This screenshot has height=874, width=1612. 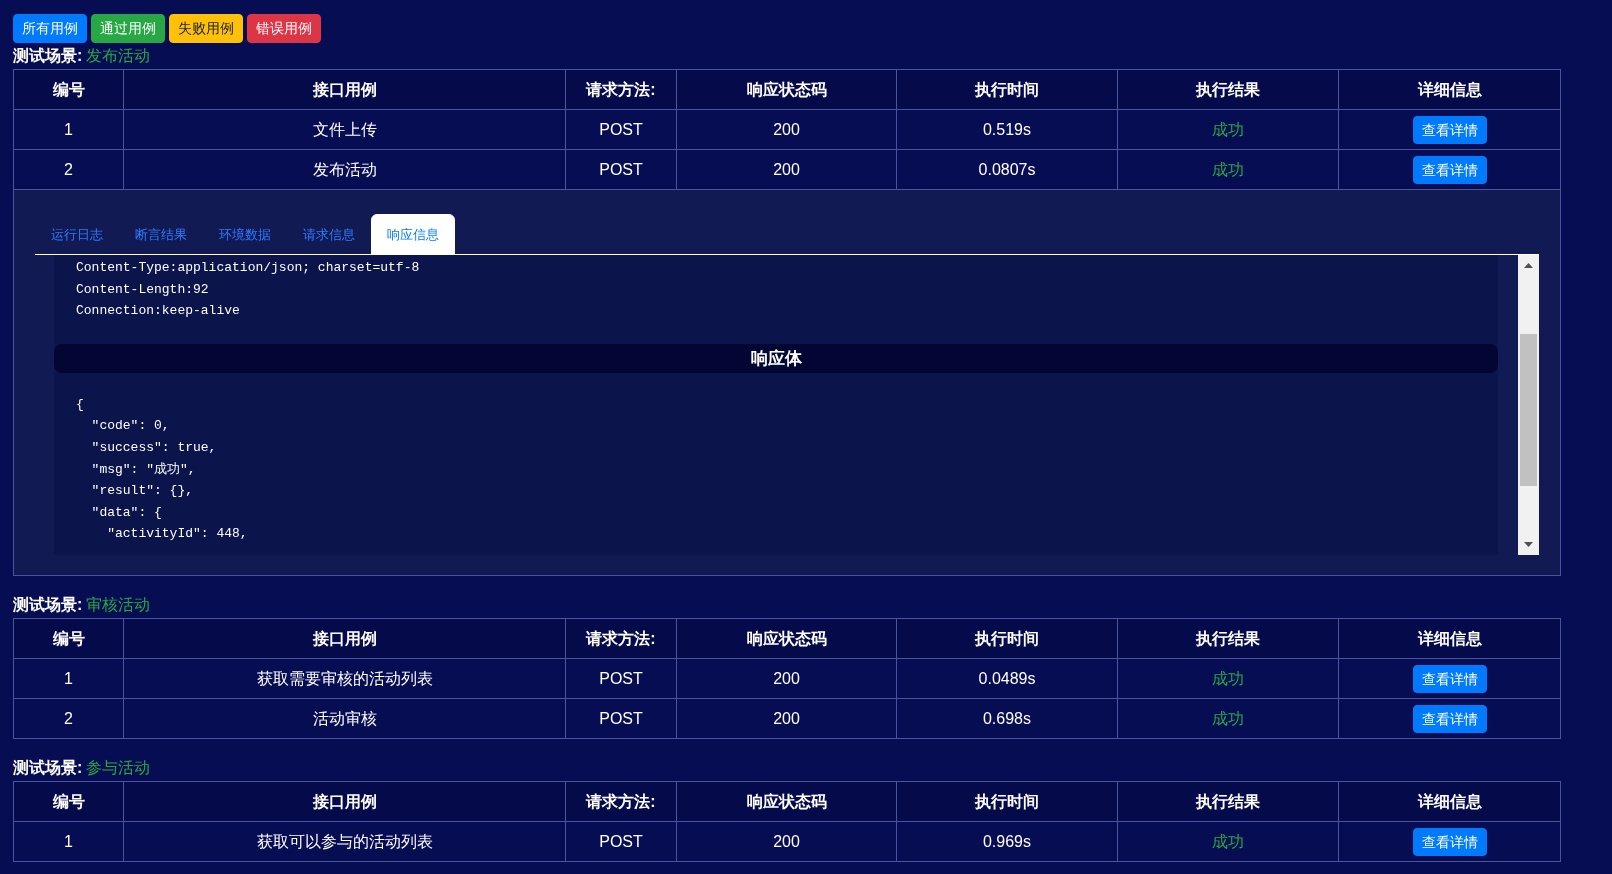 What do you see at coordinates (1007, 678) in the screenshot?
I see `table-cell: 0.0489s` at bounding box center [1007, 678].